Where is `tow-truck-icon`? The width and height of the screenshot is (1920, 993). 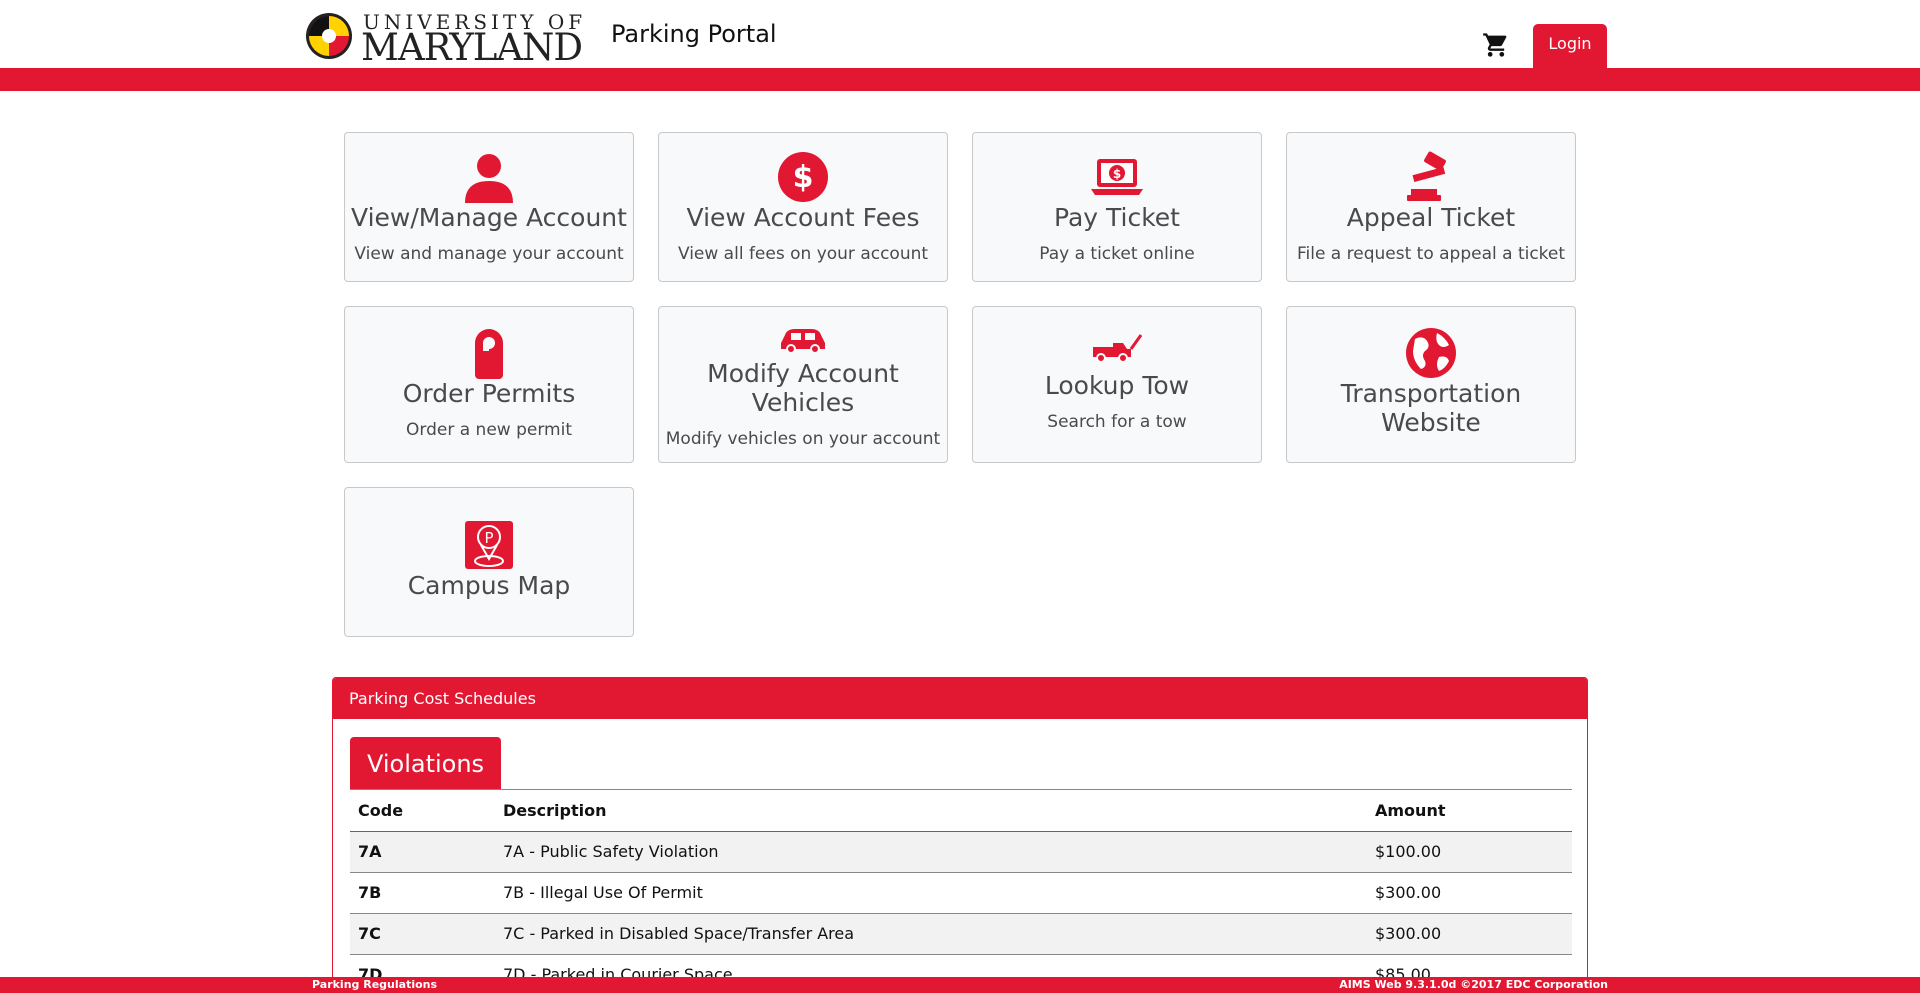 tow-truck-icon is located at coordinates (1117, 348).